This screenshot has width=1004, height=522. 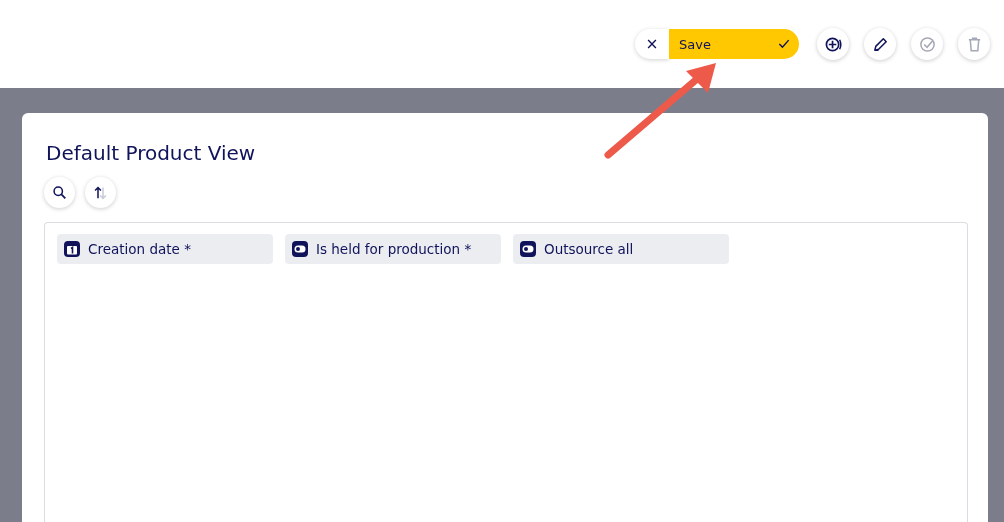 I want to click on close-icon, so click(x=652, y=44).